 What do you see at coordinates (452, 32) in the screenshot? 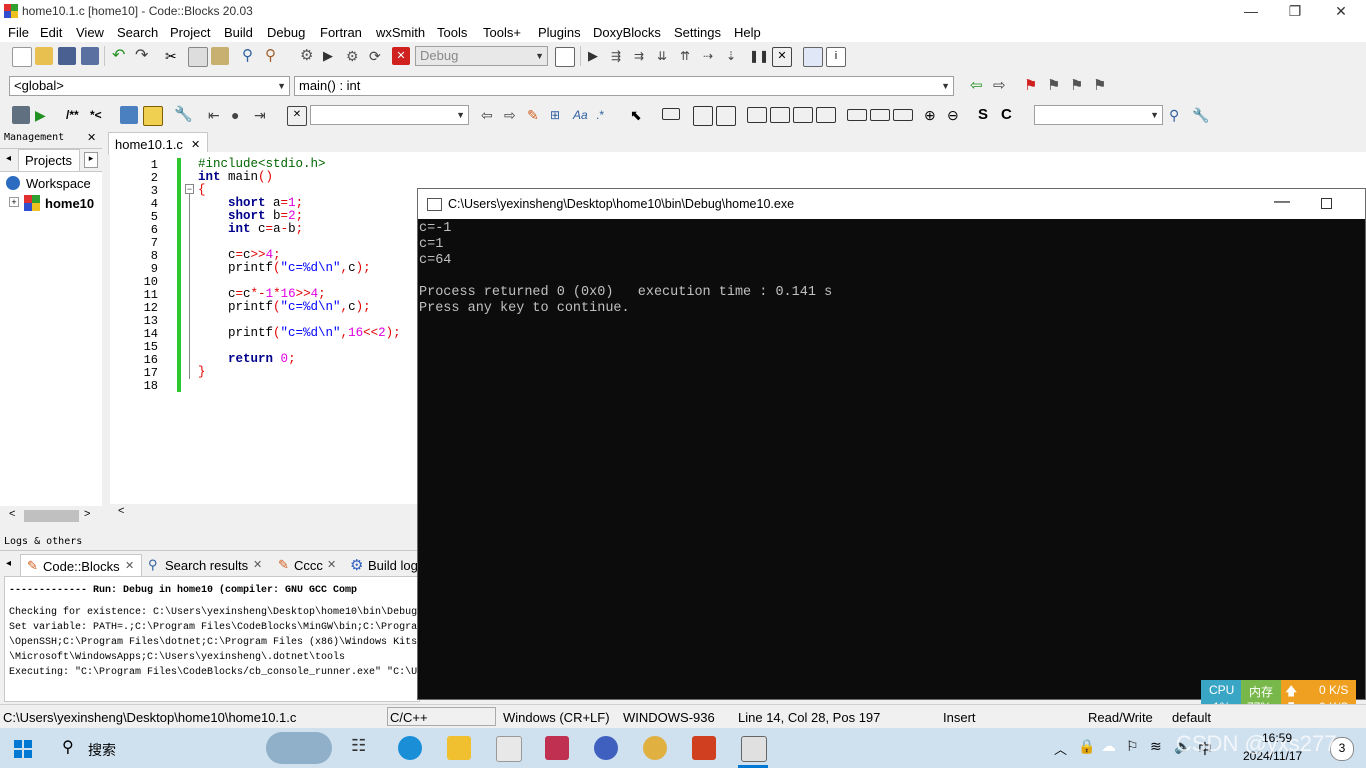
I see `menu-tools: Tools` at bounding box center [452, 32].